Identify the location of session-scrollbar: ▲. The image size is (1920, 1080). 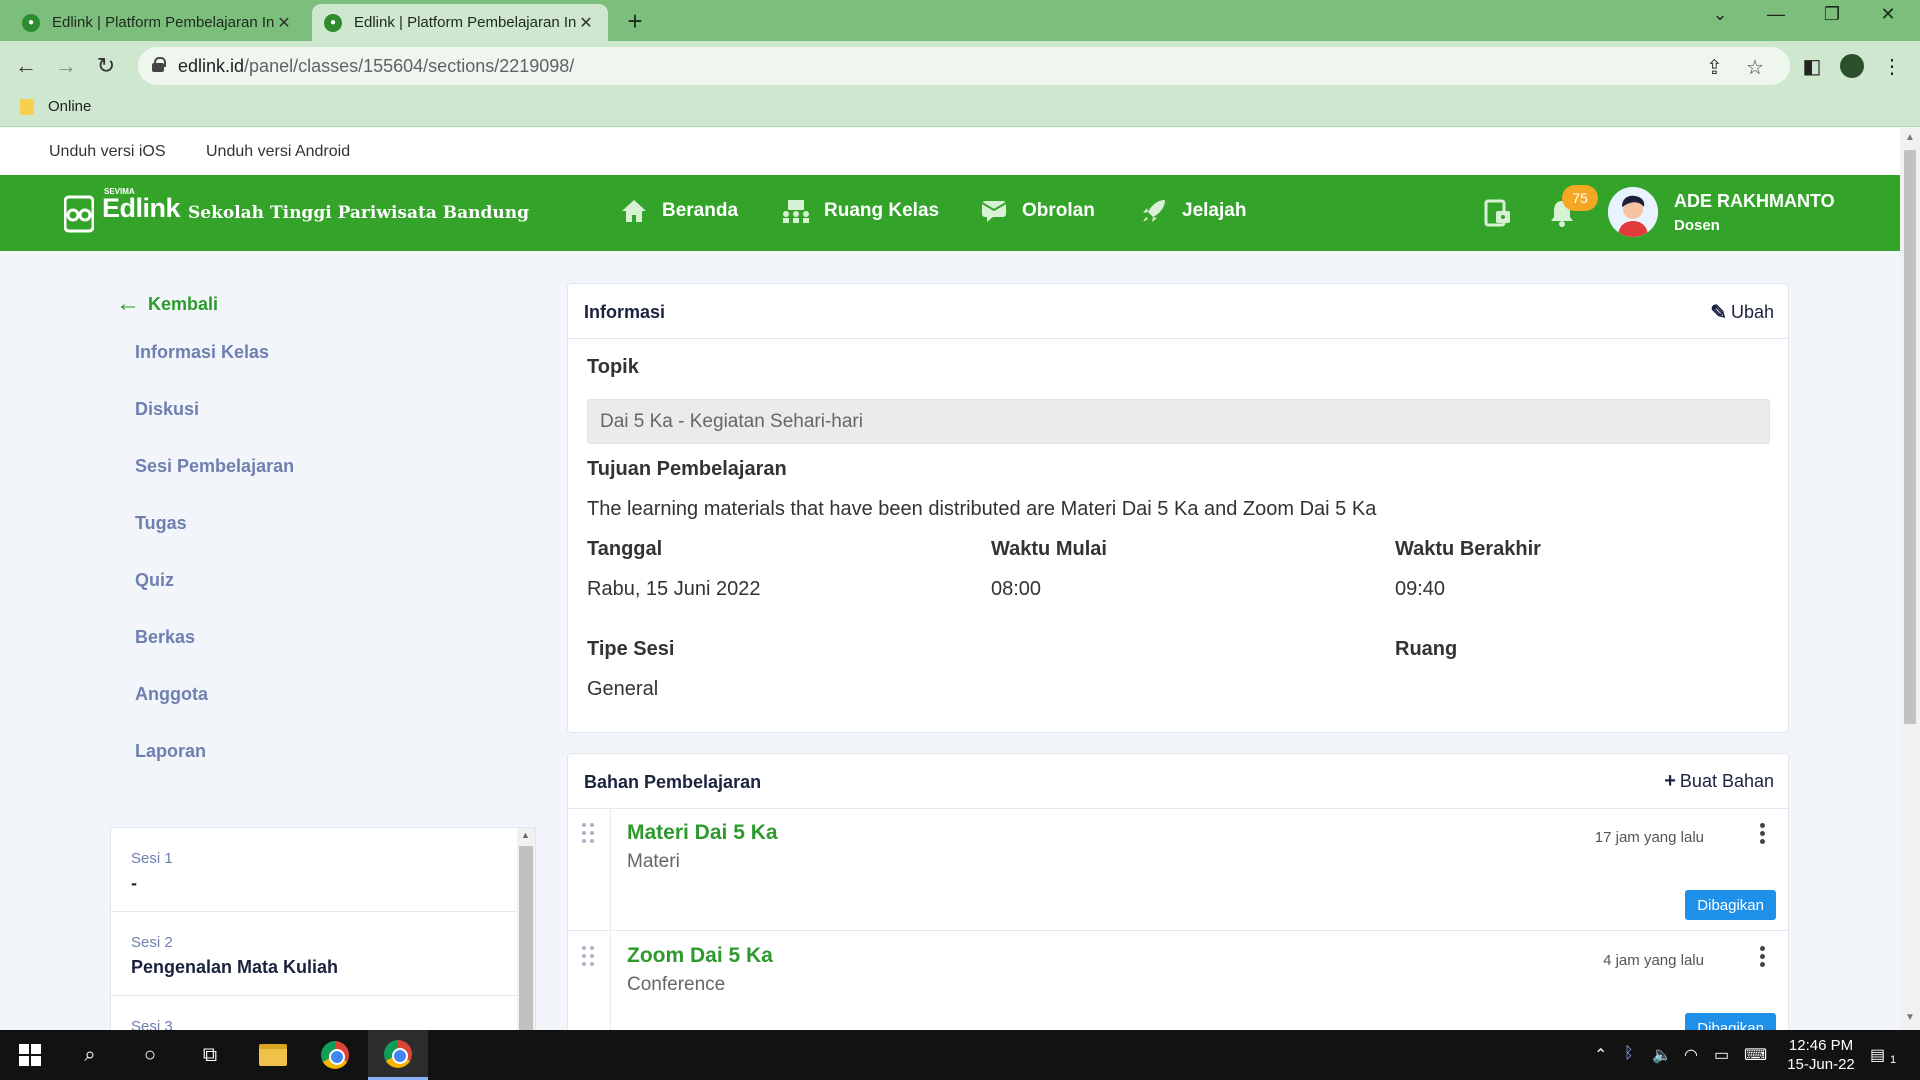
(526, 929).